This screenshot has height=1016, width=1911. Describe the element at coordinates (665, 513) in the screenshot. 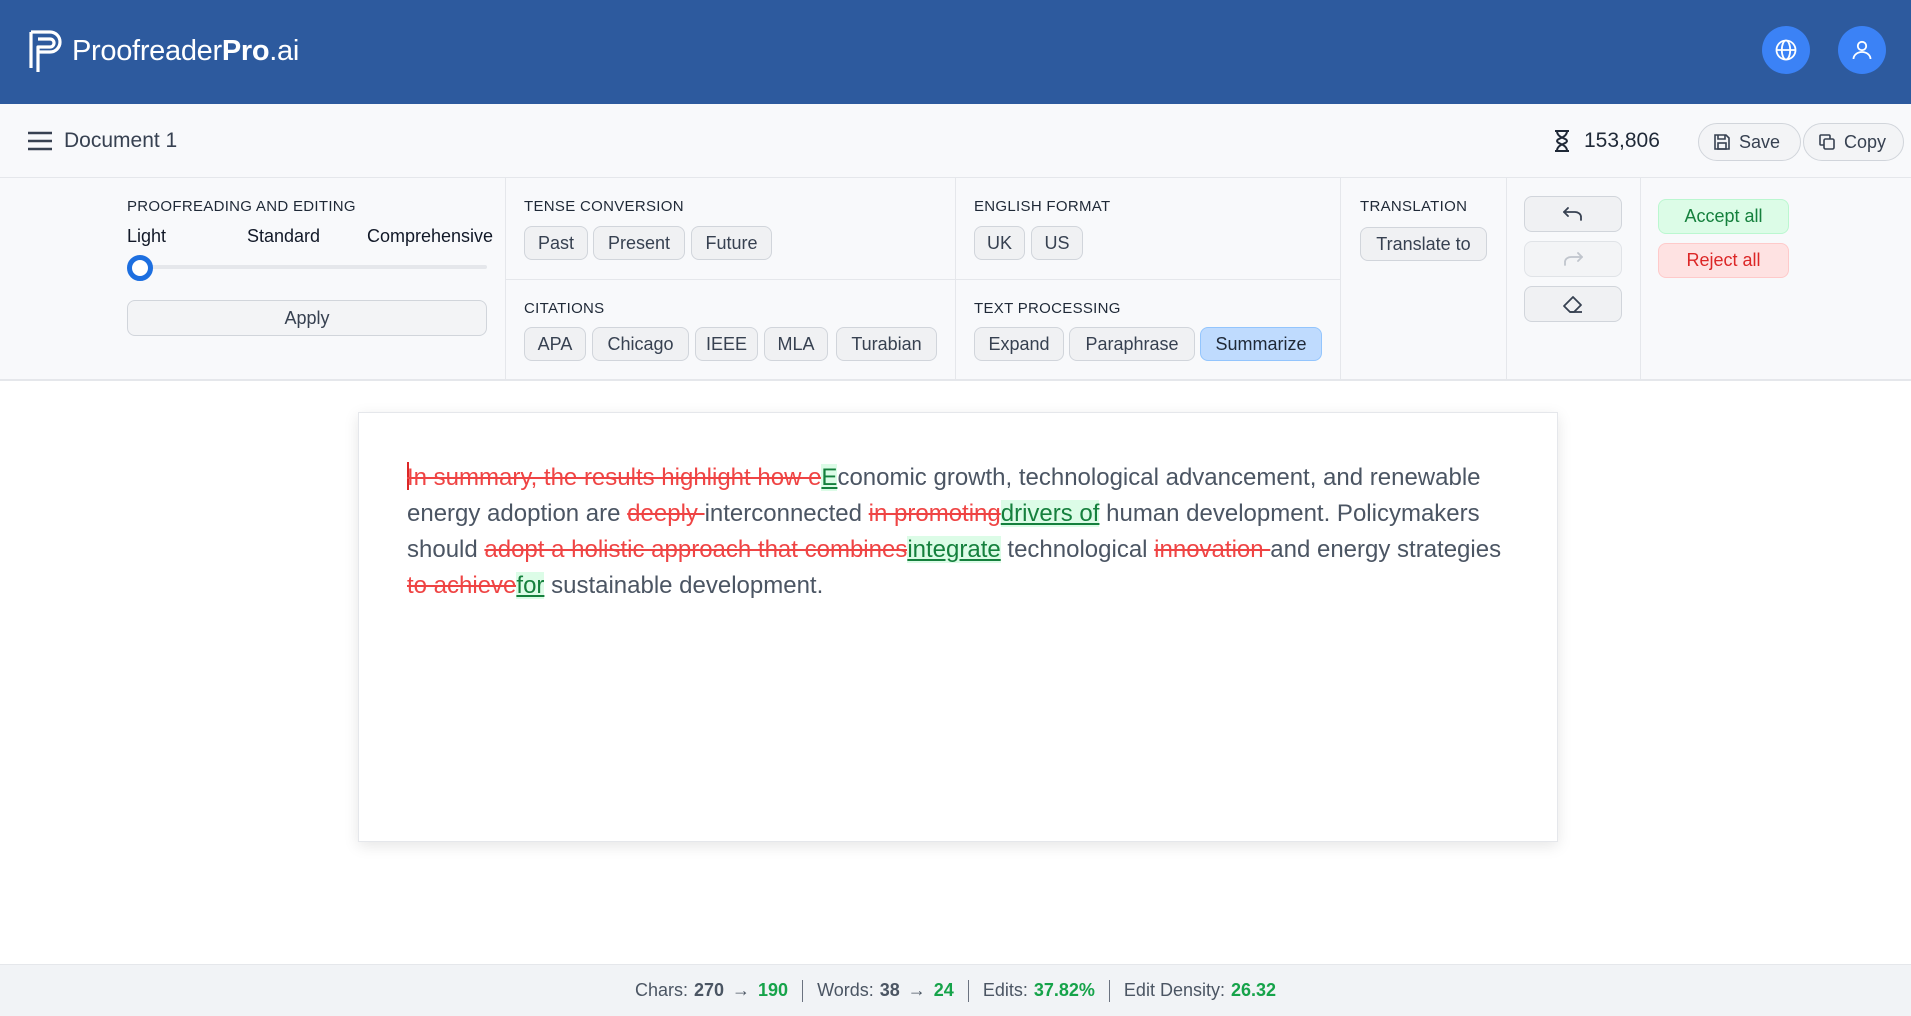

I see `deletion: deeply` at that location.